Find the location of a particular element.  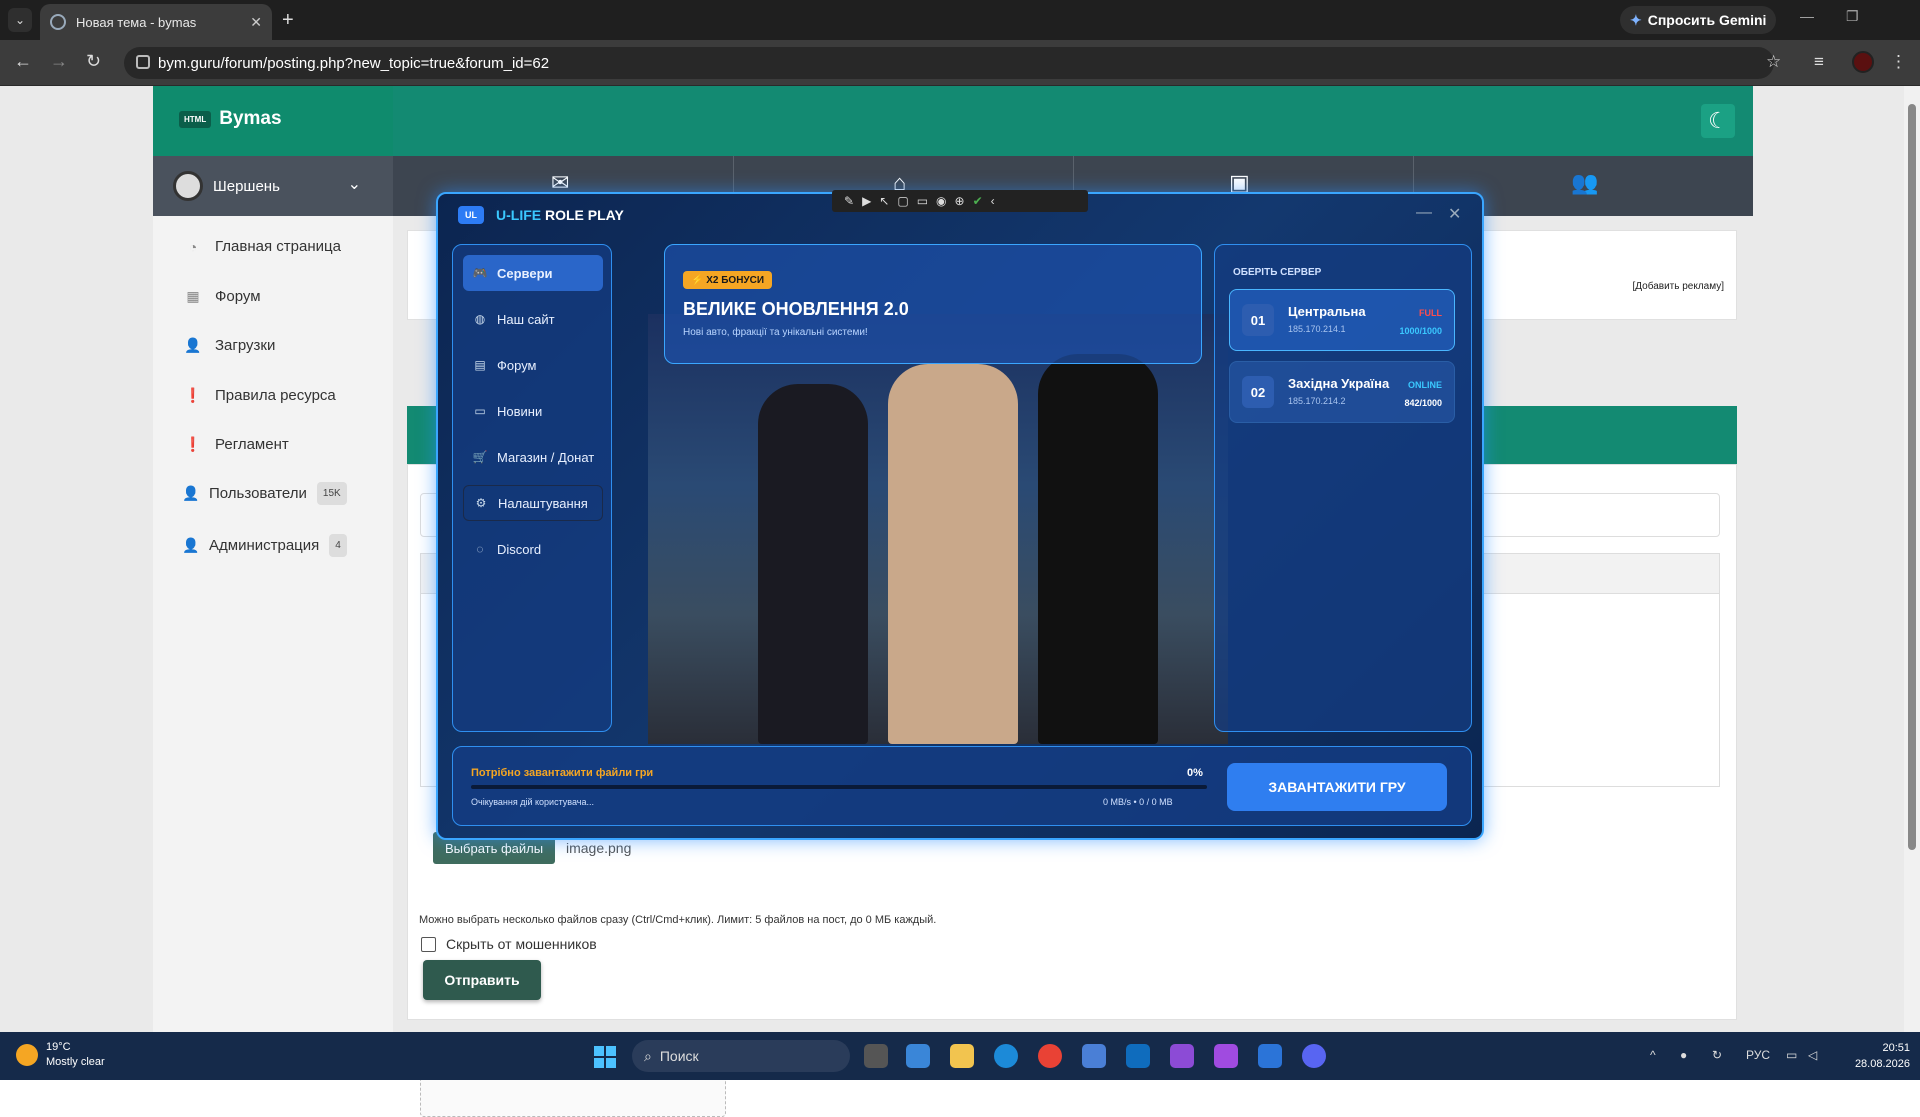

menu-item-news: ▭ Новини is located at coordinates (533, 411).